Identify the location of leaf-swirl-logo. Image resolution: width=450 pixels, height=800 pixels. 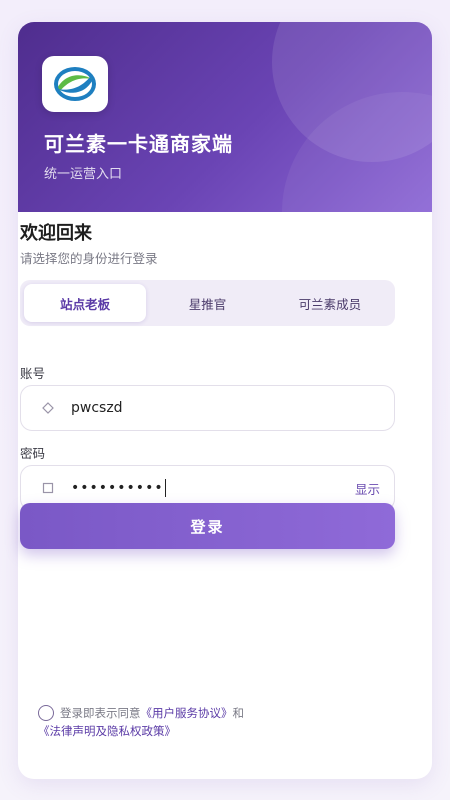
(75, 84).